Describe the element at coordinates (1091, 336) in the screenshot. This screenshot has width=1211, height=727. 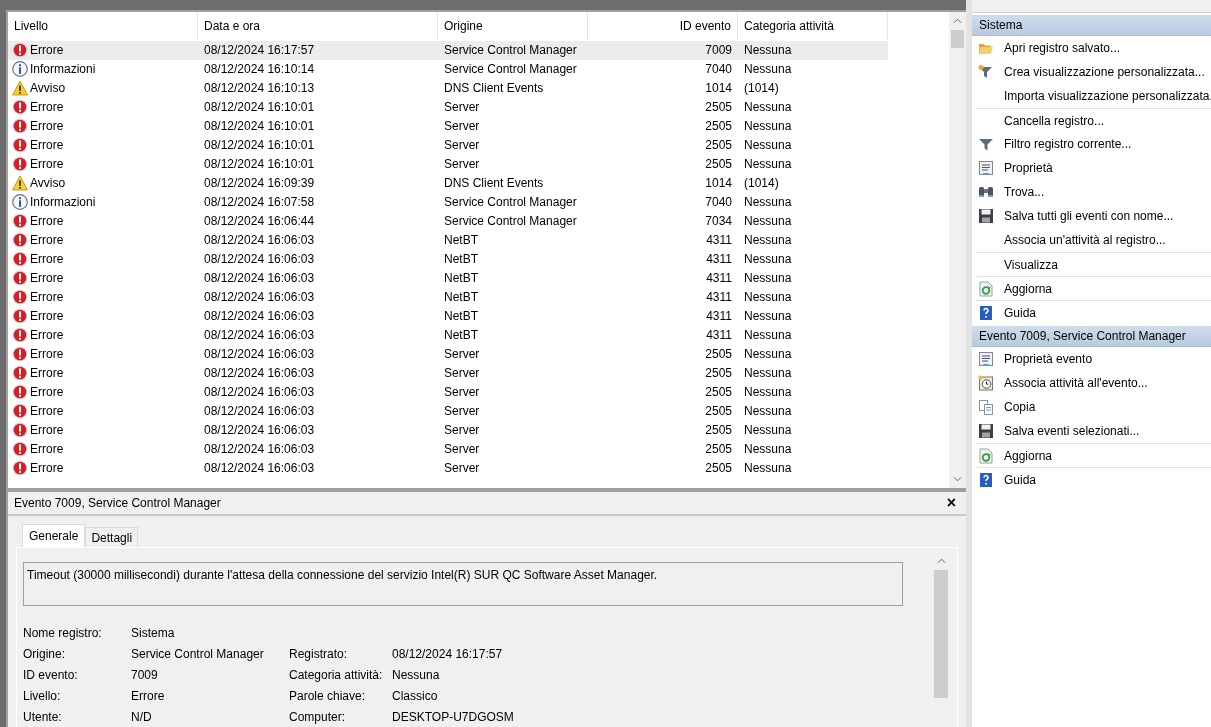
I see `section-header: Evento 7009, Service Control Manager` at that location.